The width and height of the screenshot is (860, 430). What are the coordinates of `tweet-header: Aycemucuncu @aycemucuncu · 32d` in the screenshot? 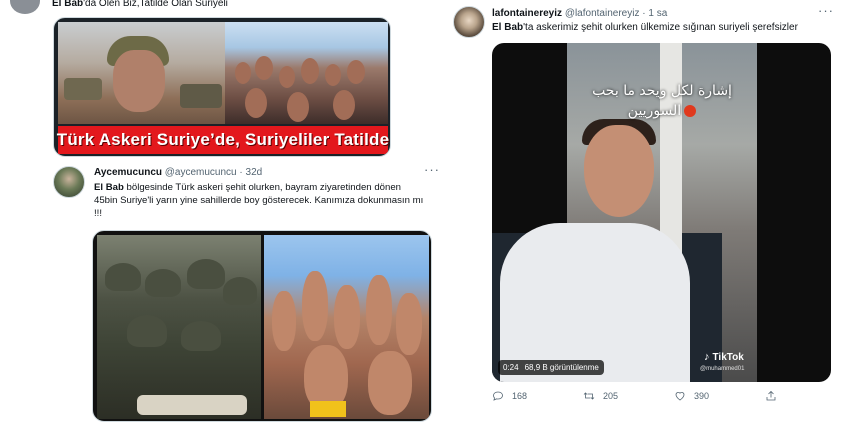 It's located at (178, 172).